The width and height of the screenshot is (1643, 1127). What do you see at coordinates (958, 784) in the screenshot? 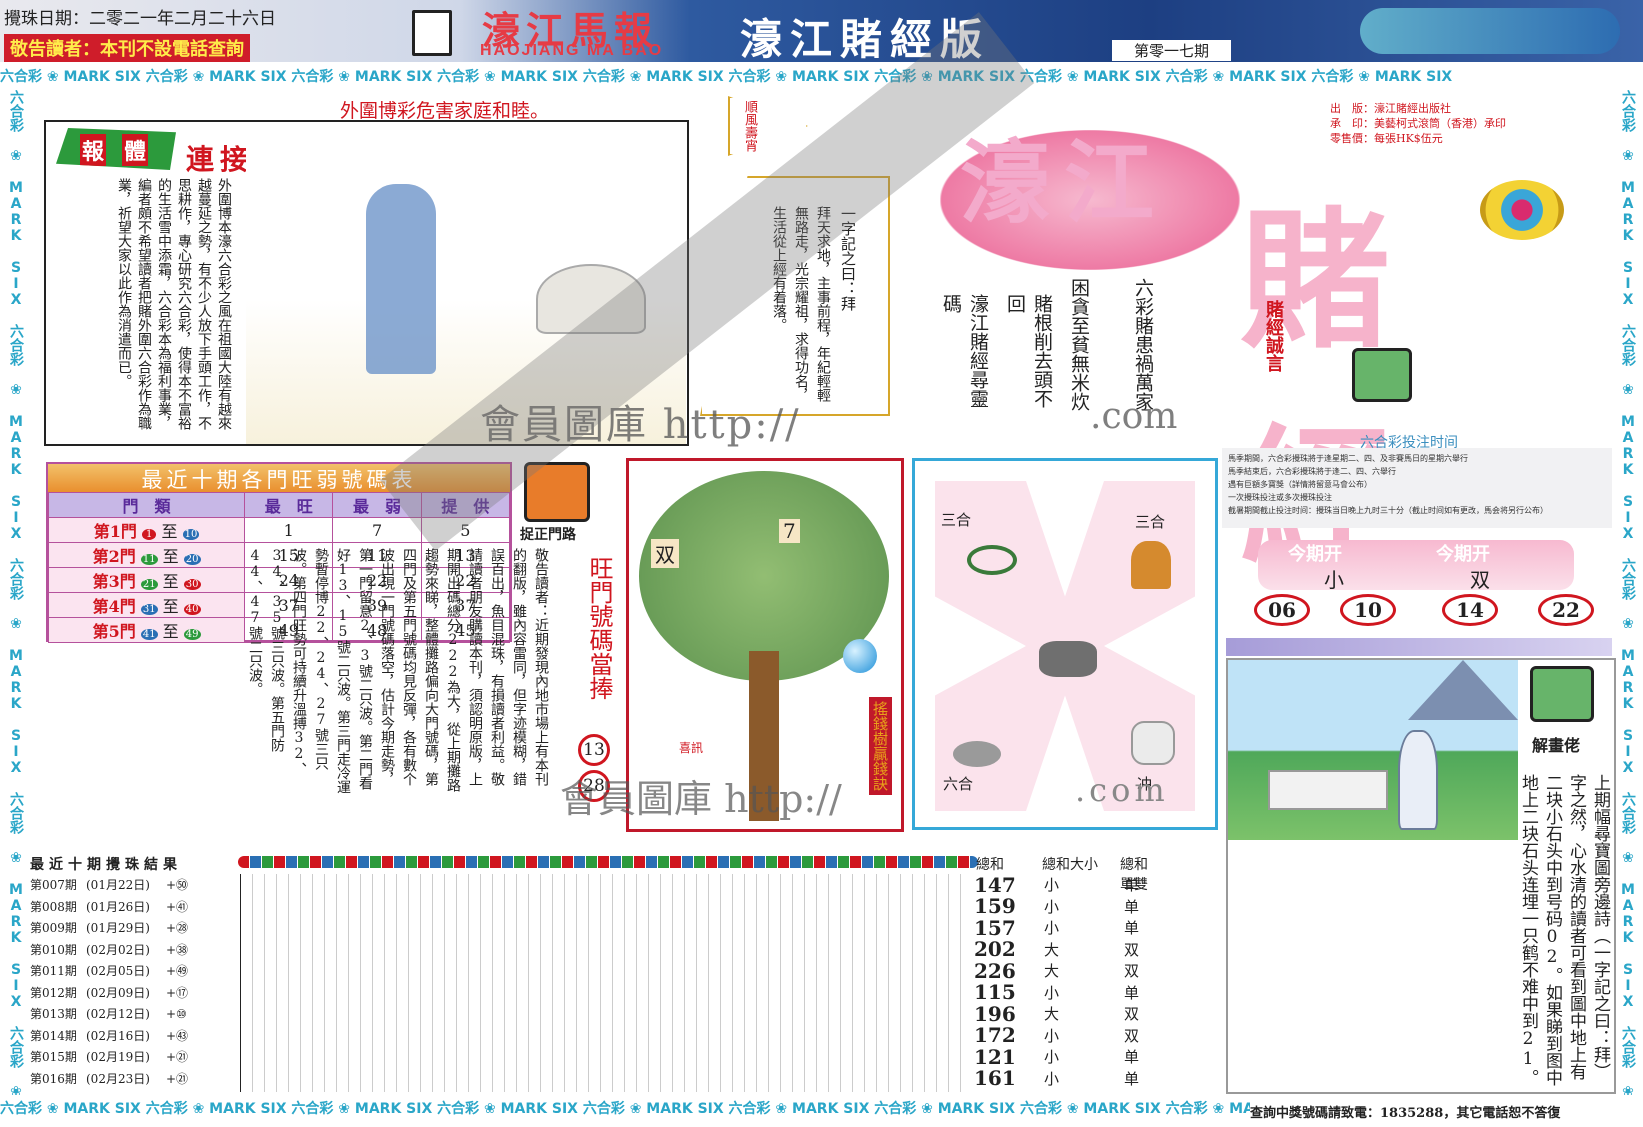
I see `zodiac-bottom-left: 六合` at bounding box center [958, 784].